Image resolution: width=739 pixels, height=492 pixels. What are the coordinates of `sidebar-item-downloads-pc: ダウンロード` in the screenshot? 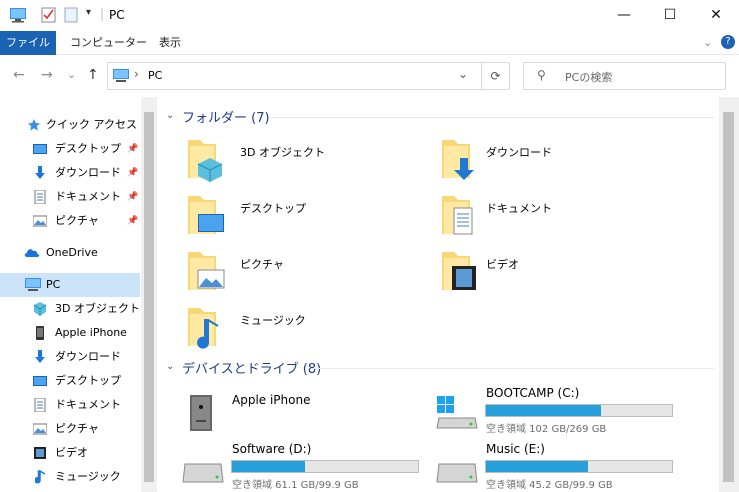 It's located at (70, 357).